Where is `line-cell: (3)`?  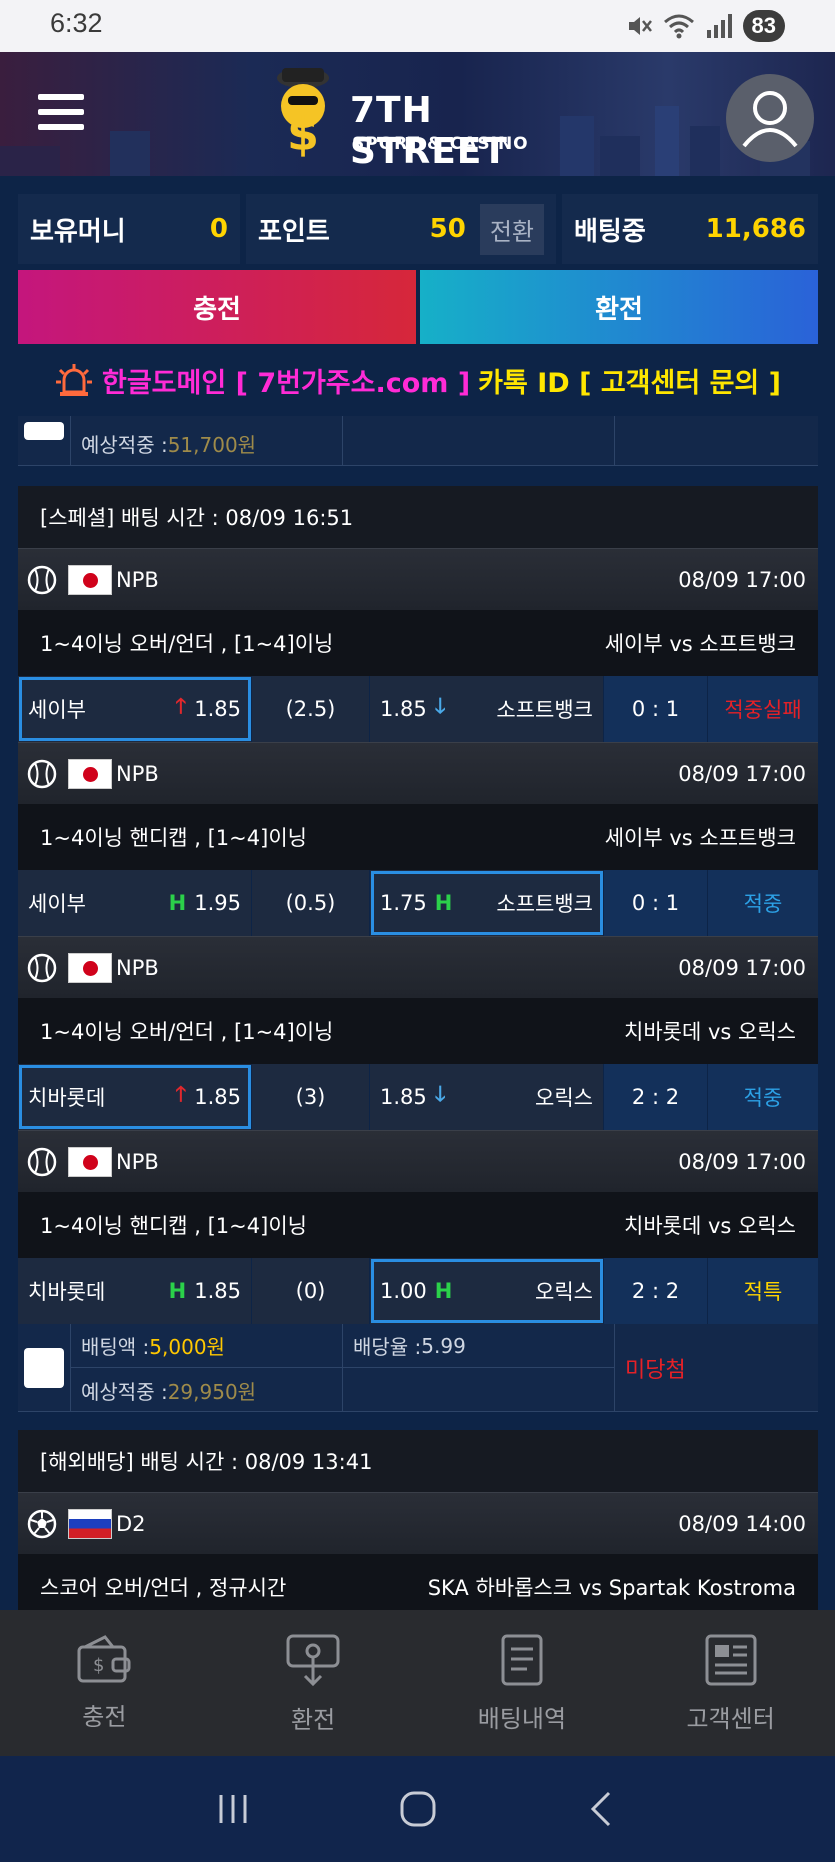 line-cell: (3) is located at coordinates (311, 1097).